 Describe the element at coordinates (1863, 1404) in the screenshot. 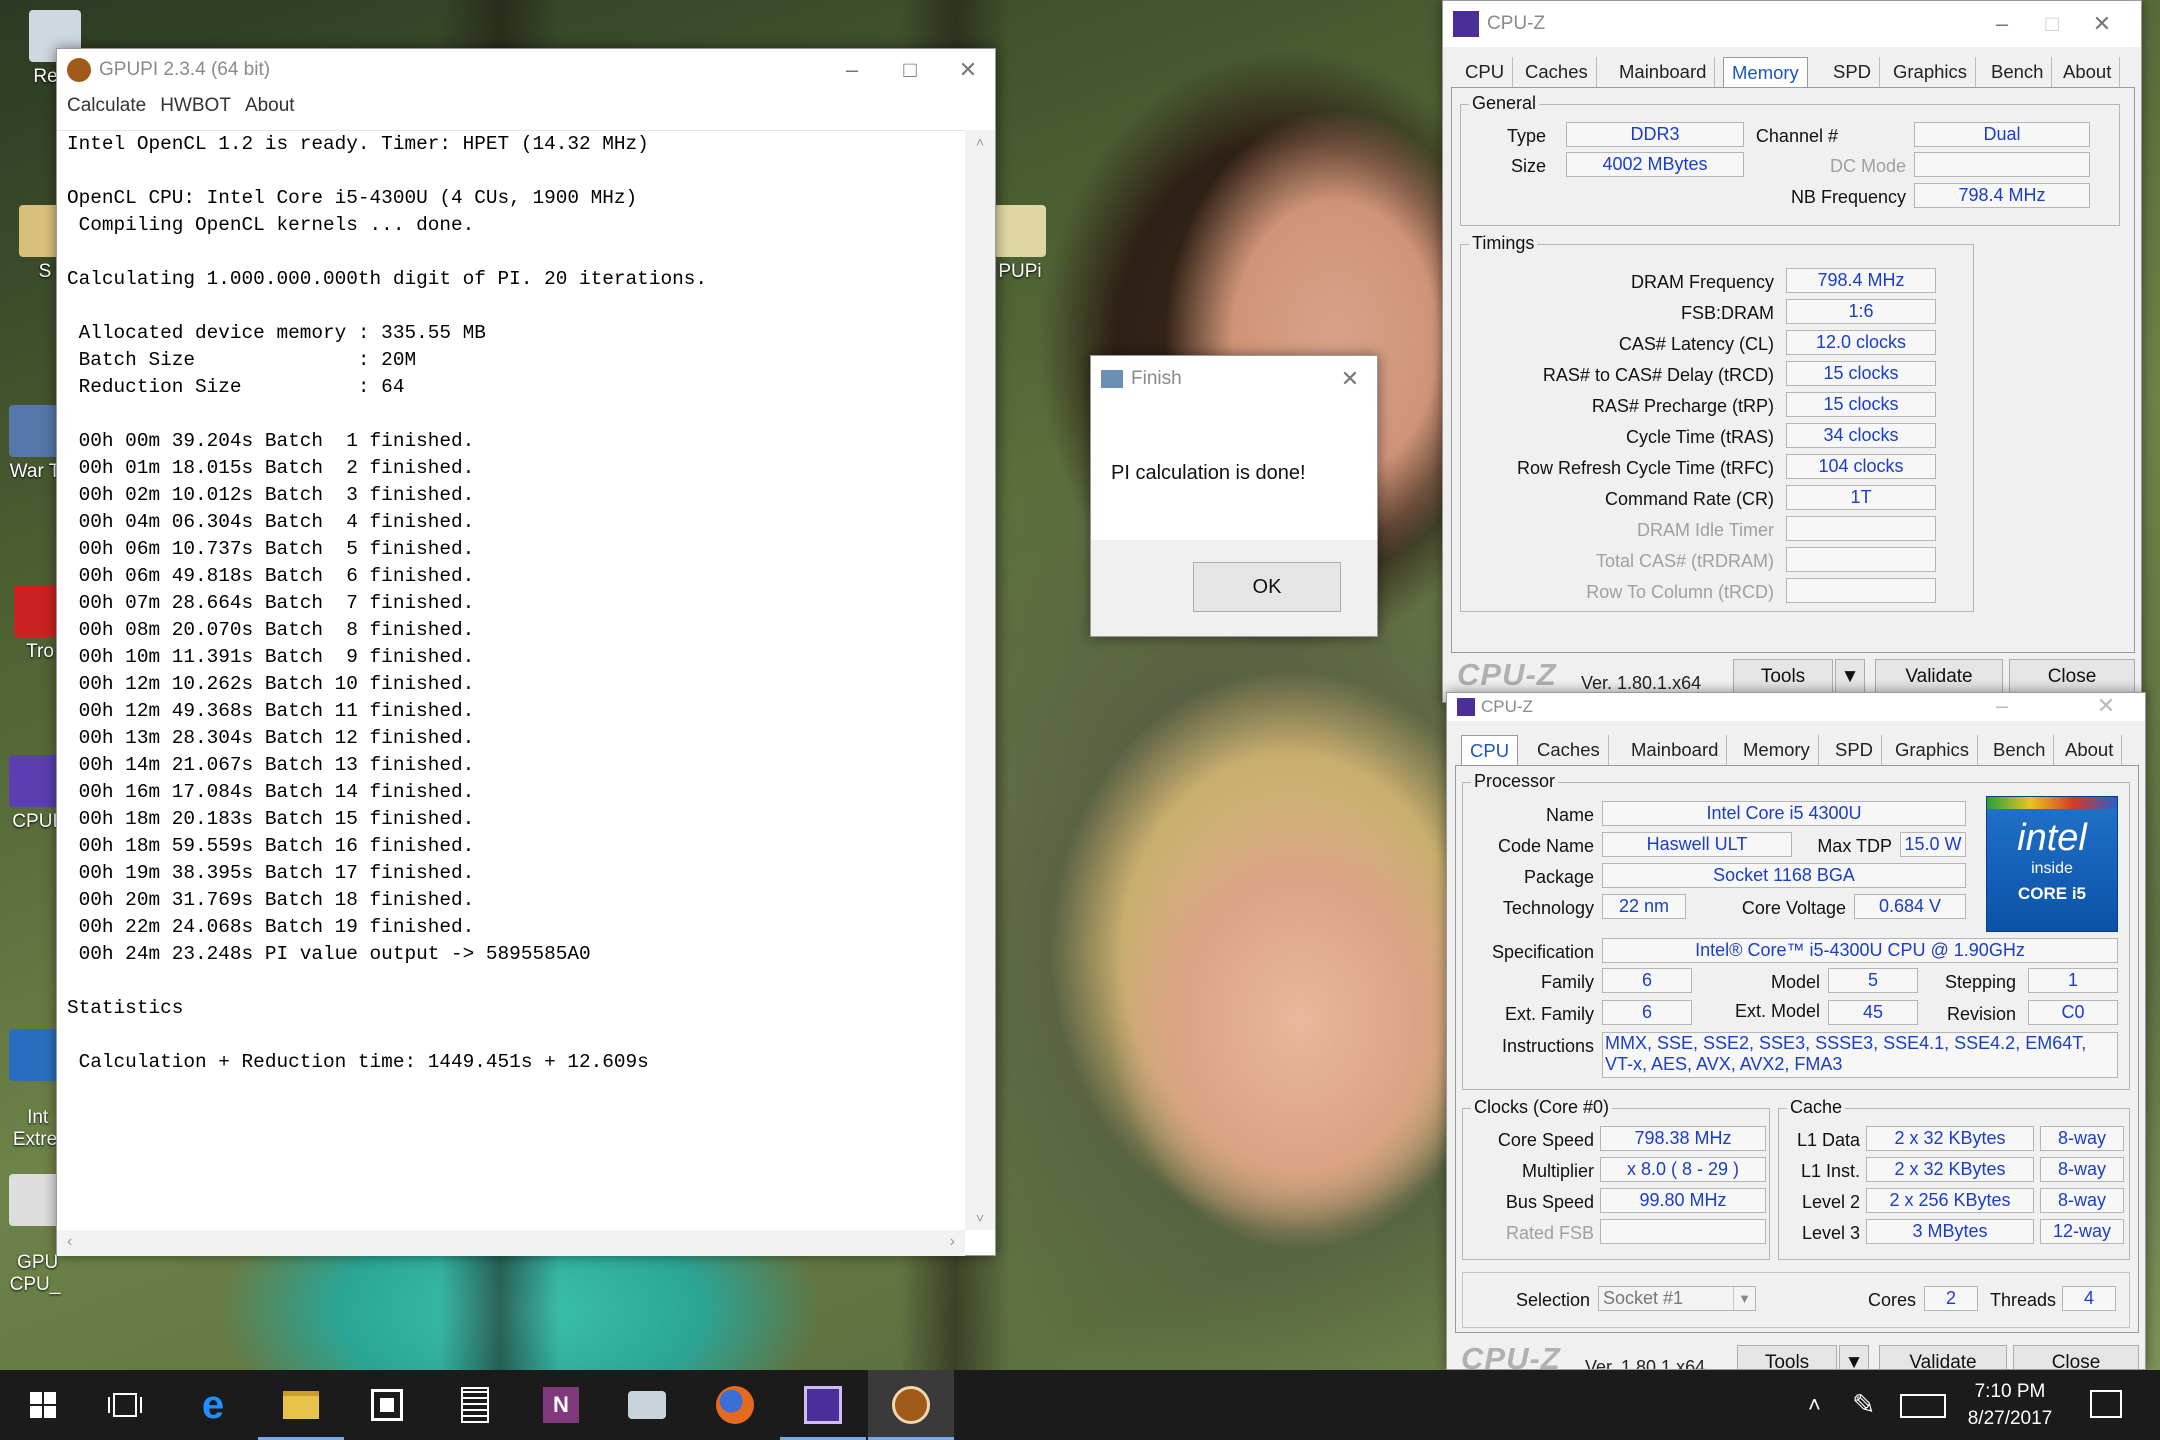

I see `pen-icon: ✎` at that location.